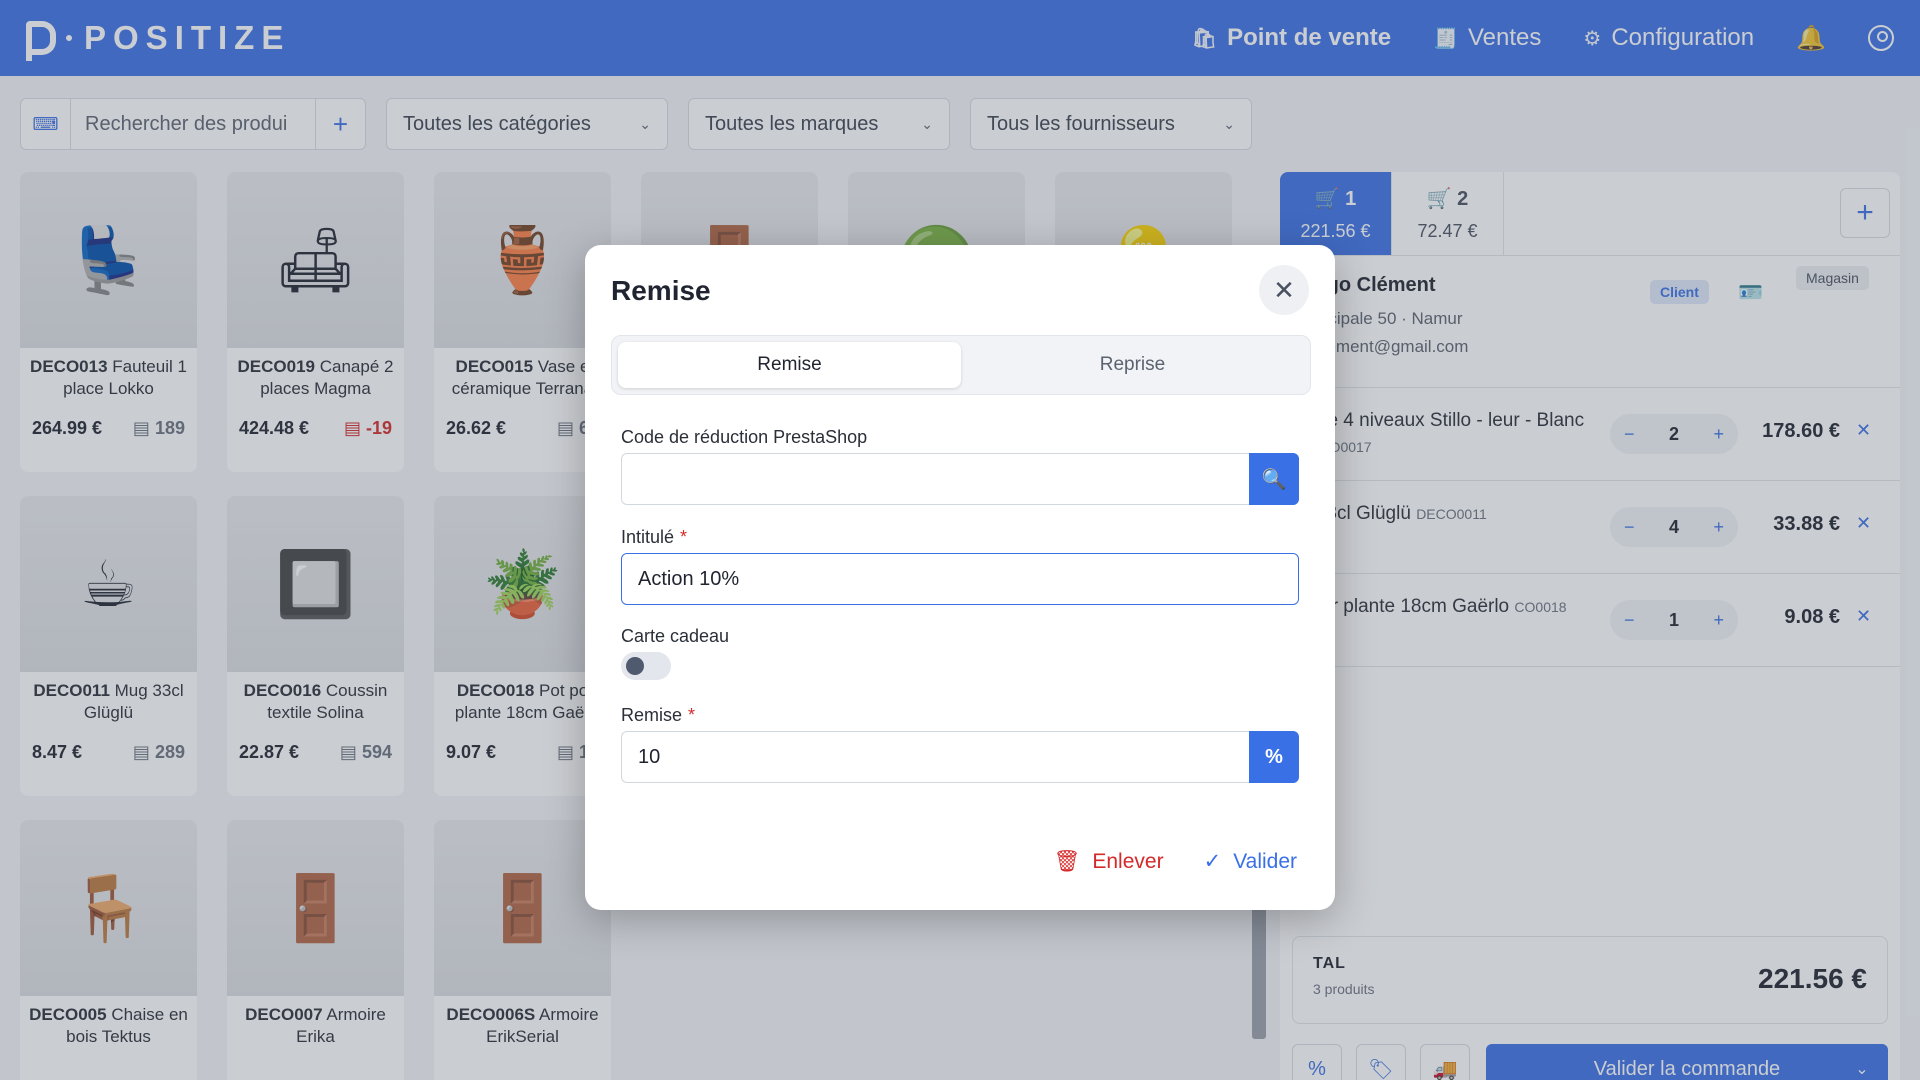 The width and height of the screenshot is (1920, 1080). What do you see at coordinates (1250, 861) in the screenshot?
I see `validate-button: ✓ Valider` at bounding box center [1250, 861].